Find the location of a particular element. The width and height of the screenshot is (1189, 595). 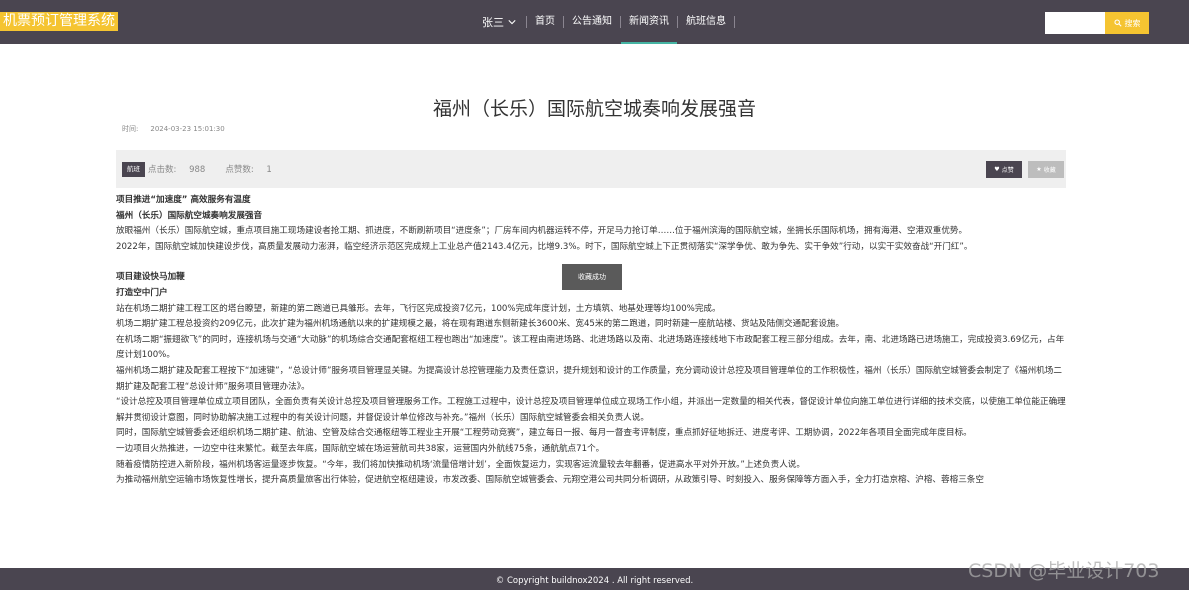

favorite-button-label: 收藏 is located at coordinates (1049, 170).